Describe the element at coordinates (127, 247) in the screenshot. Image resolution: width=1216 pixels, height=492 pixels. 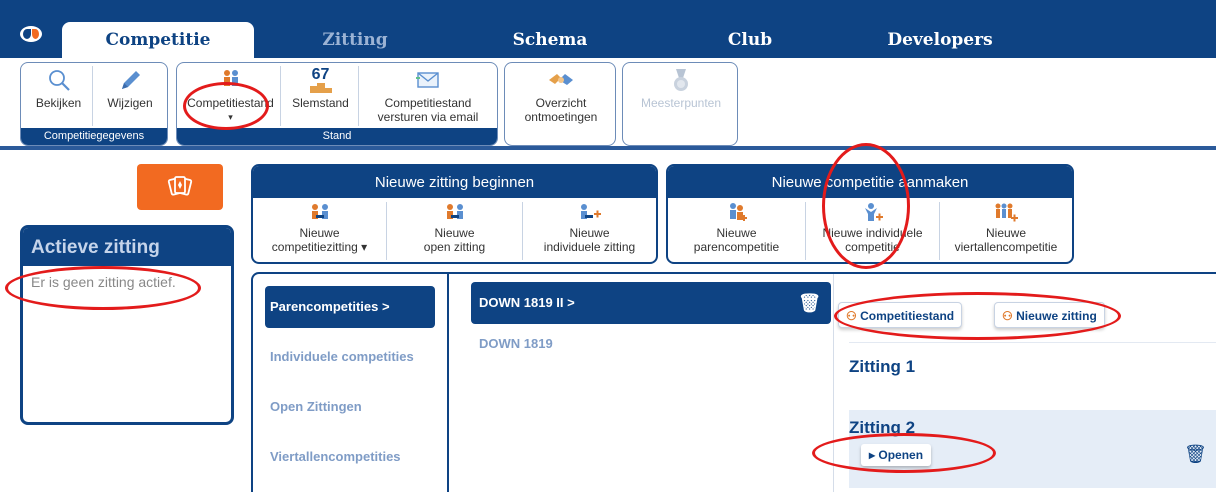
I see `active-session-title: Actieve zitting` at that location.